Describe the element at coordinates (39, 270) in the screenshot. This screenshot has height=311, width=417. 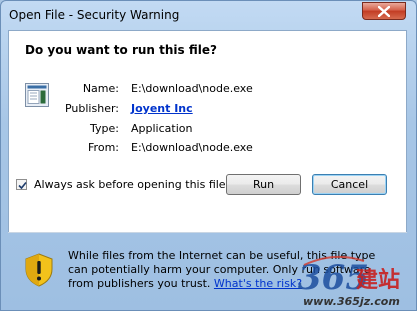
I see `shield-warning-icon` at that location.